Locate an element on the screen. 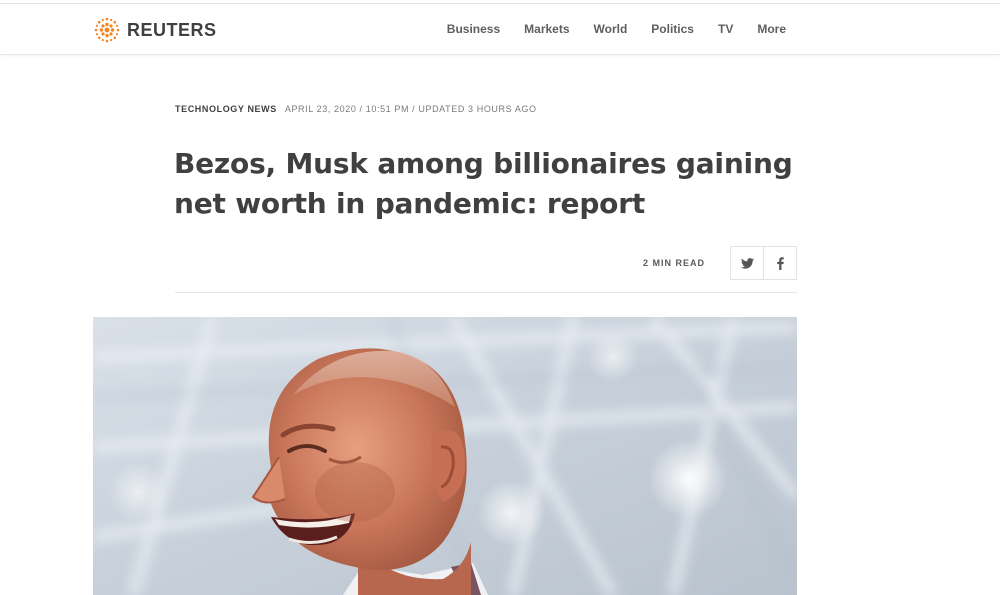 This screenshot has width=1000, height=595. nav-item-politics: Politics is located at coordinates (672, 29).